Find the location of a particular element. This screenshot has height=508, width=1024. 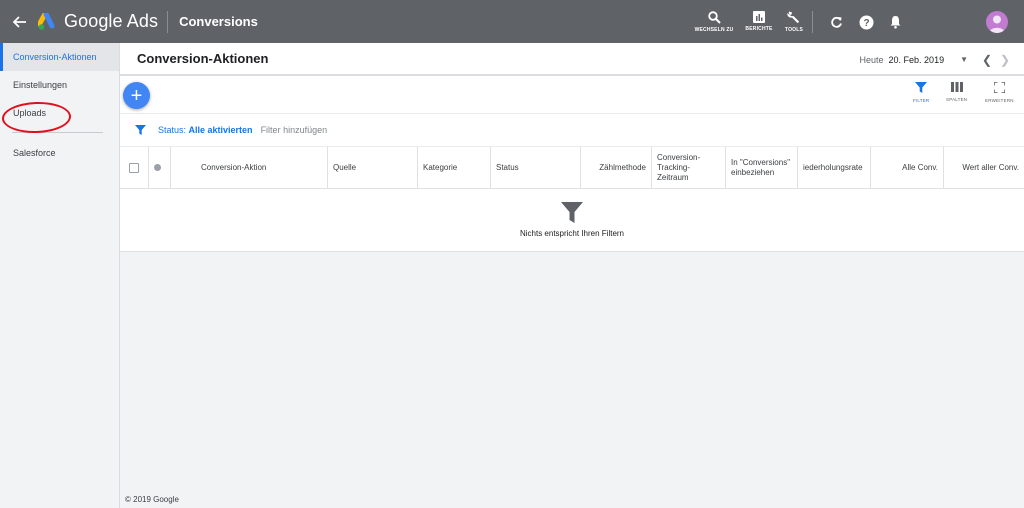

filter-label: FILTER is located at coordinates (921, 100).